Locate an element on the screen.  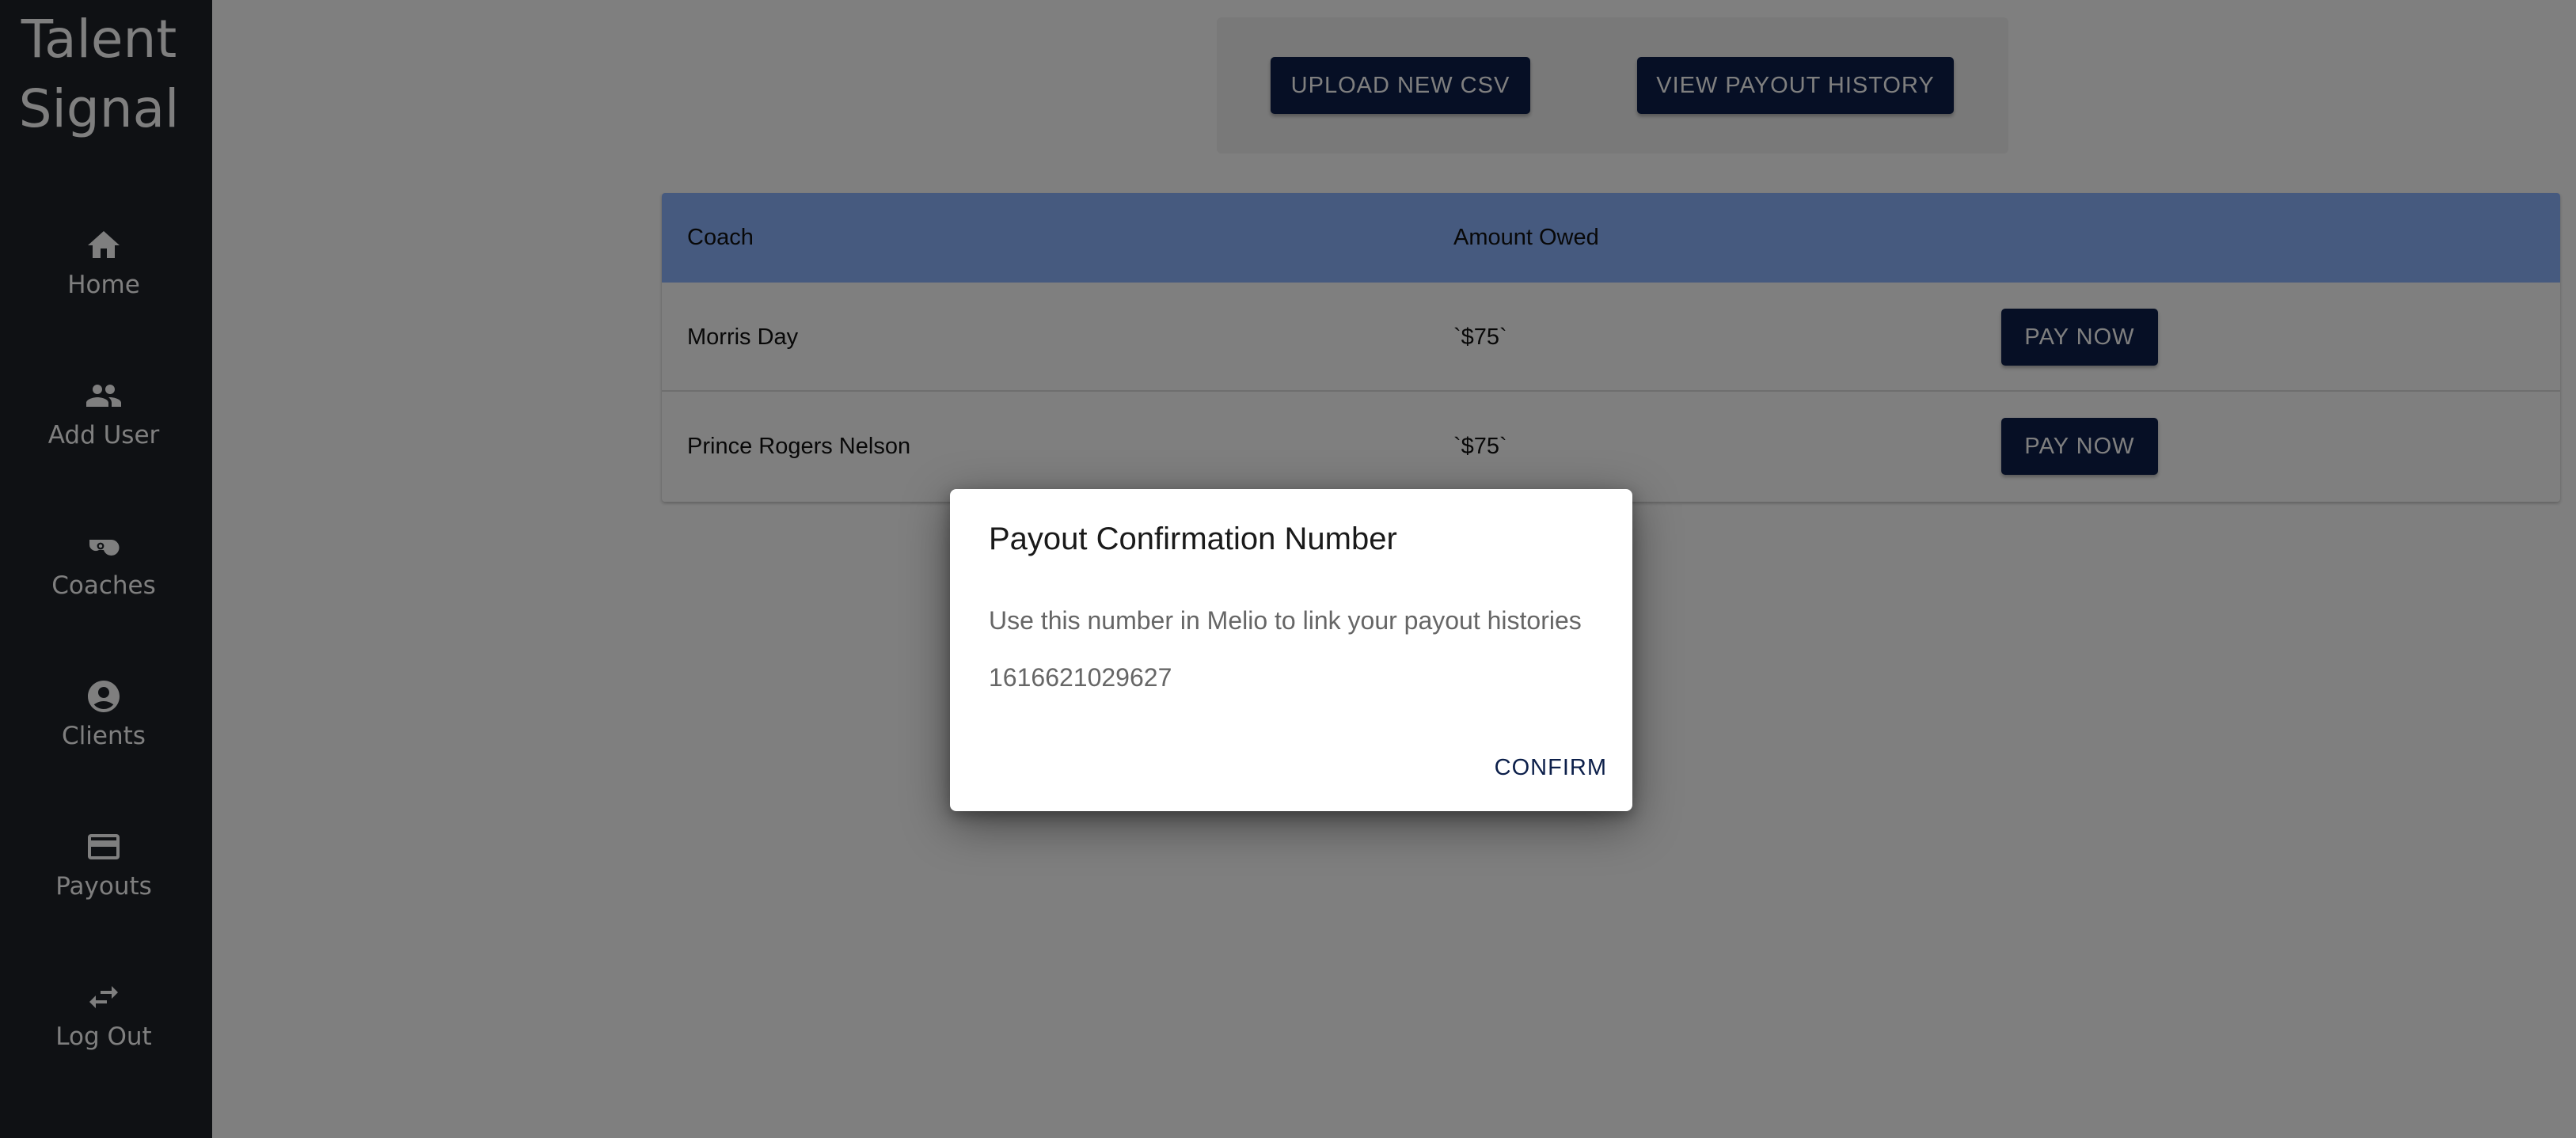
dialog-title: Payout Confirmation Number is located at coordinates (1193, 539).